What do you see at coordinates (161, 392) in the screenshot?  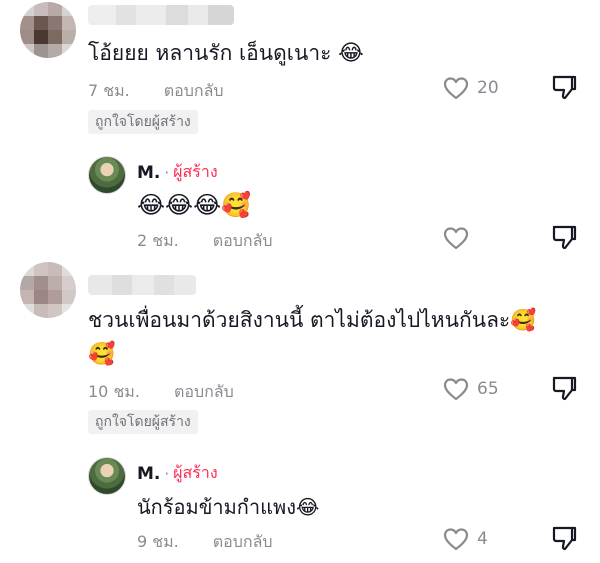 I see `comment-meta: 10 ชม. ตอบกลับ` at bounding box center [161, 392].